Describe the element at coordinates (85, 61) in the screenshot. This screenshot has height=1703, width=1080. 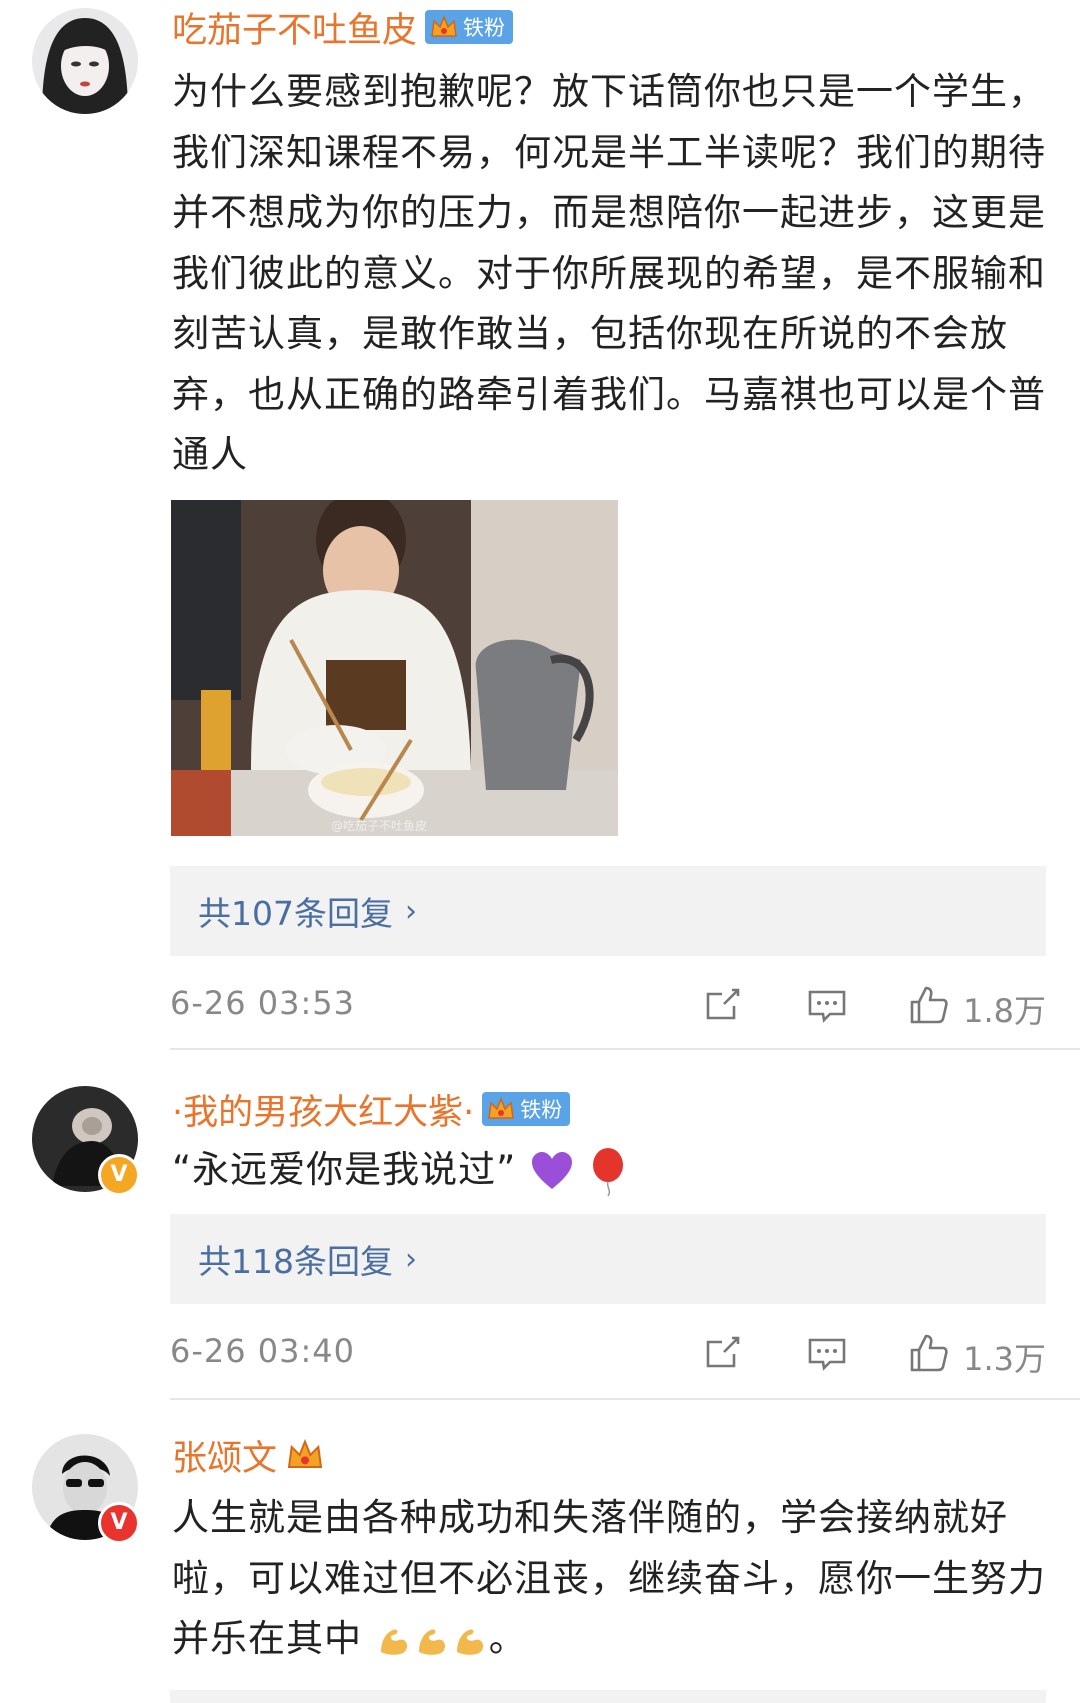
I see `avatar` at that location.